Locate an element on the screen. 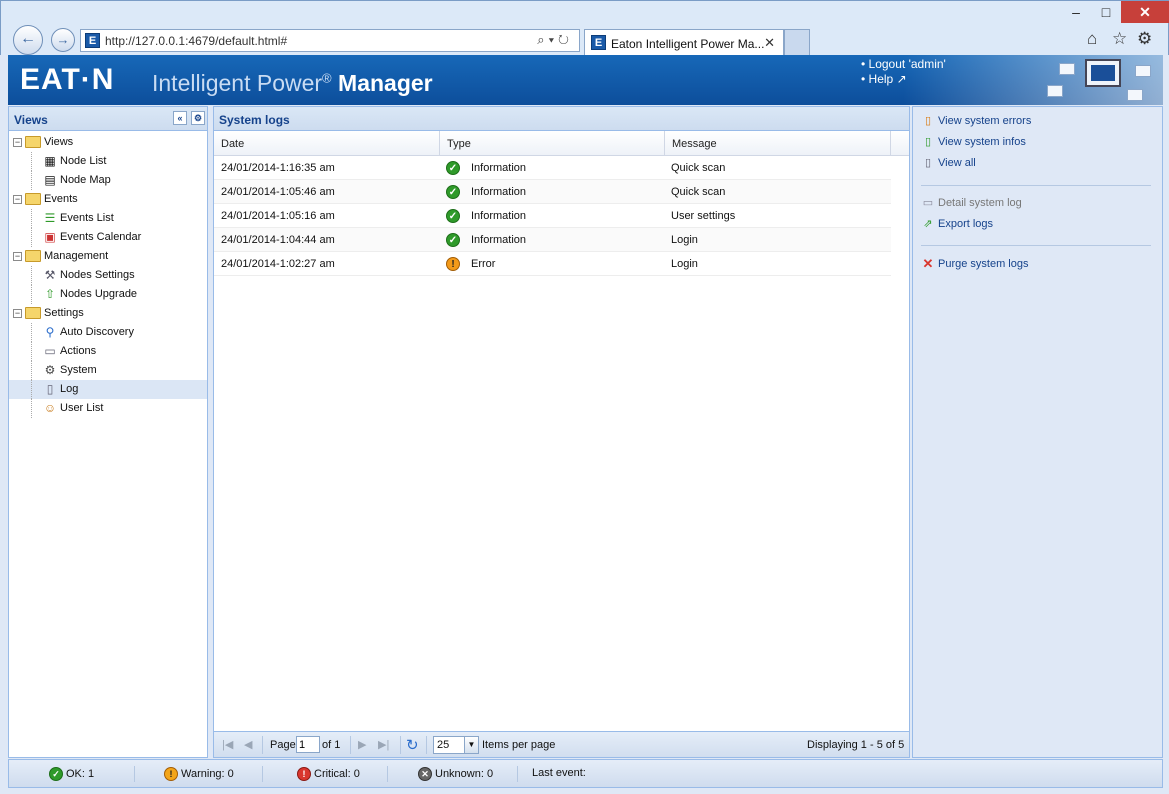  tree-item-auto-discovery: ⚲ Auto Discovery is located at coordinates (108, 332).